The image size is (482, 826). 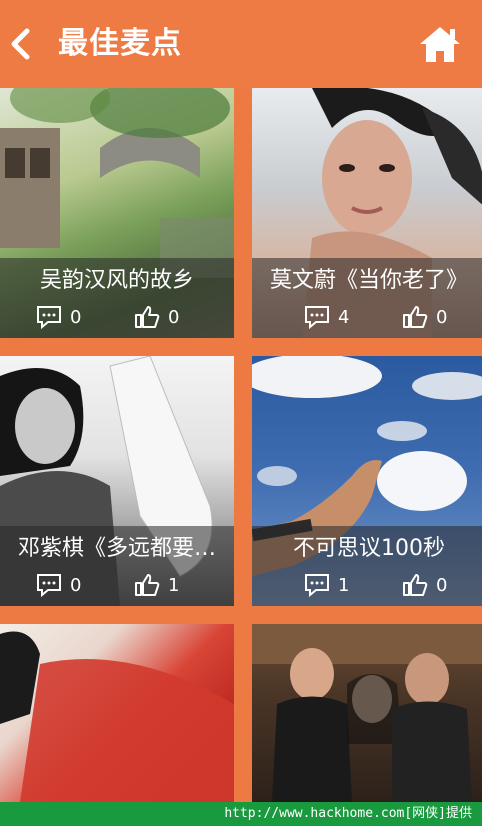 I want to click on top-bar: 最佳麦点, so click(x=241, y=44).